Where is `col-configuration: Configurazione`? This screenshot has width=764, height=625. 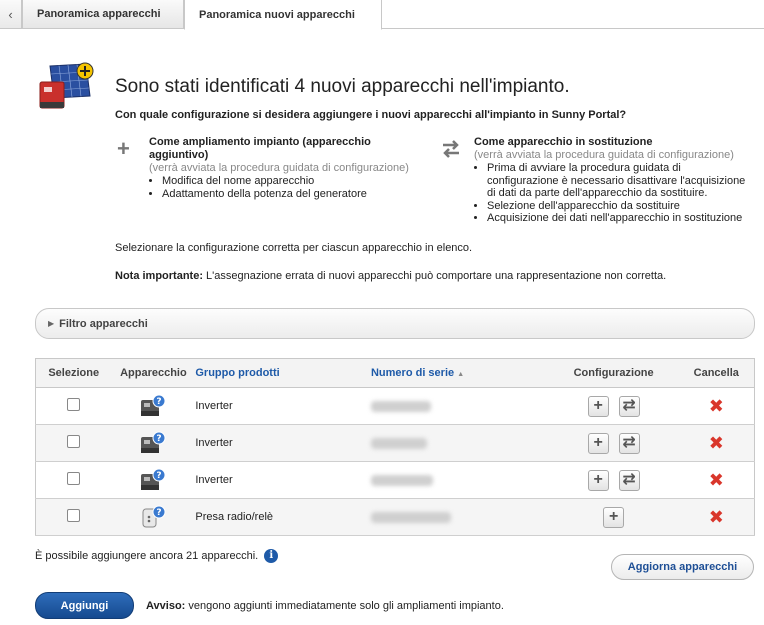
col-configuration: Configurazione is located at coordinates (613, 373).